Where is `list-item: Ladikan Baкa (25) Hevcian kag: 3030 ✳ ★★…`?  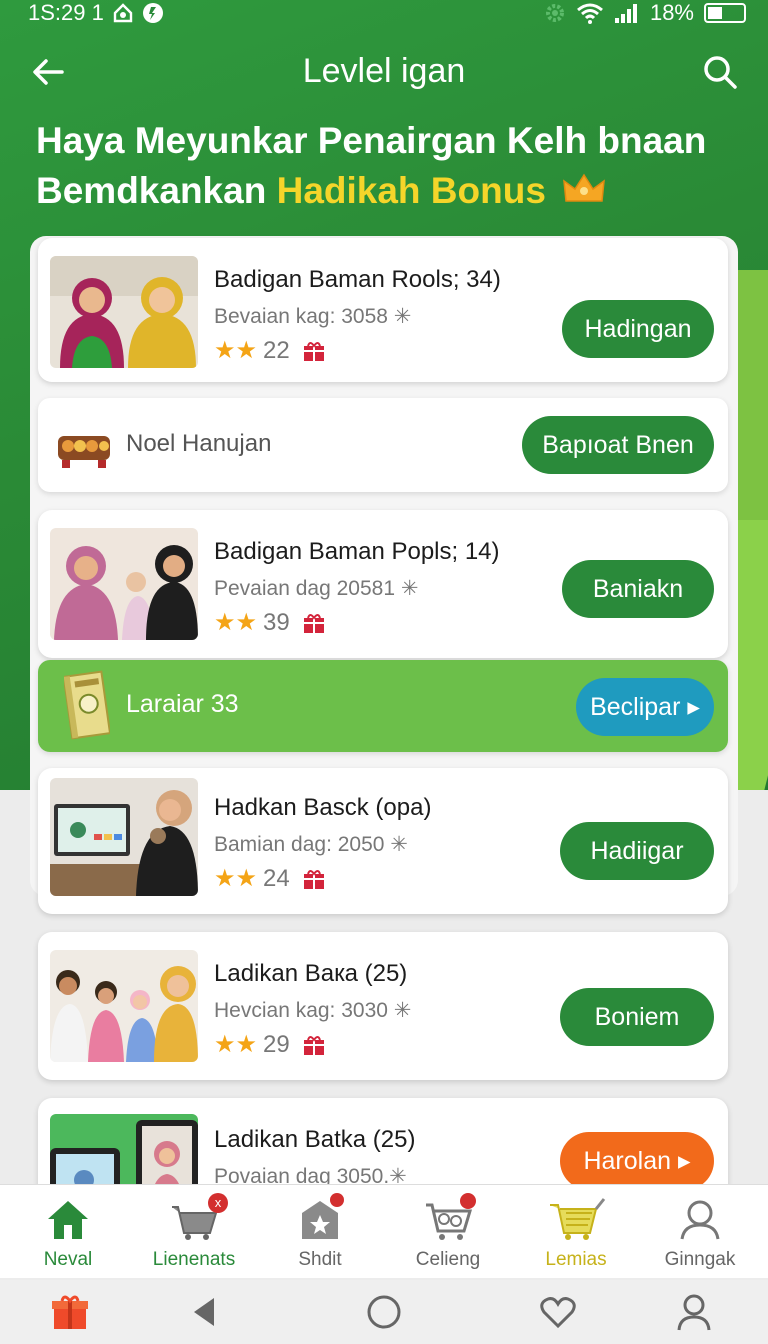 list-item: Ladikan Baкa (25) Hevcian kag: 3030 ✳ ★★… is located at coordinates (383, 1006).